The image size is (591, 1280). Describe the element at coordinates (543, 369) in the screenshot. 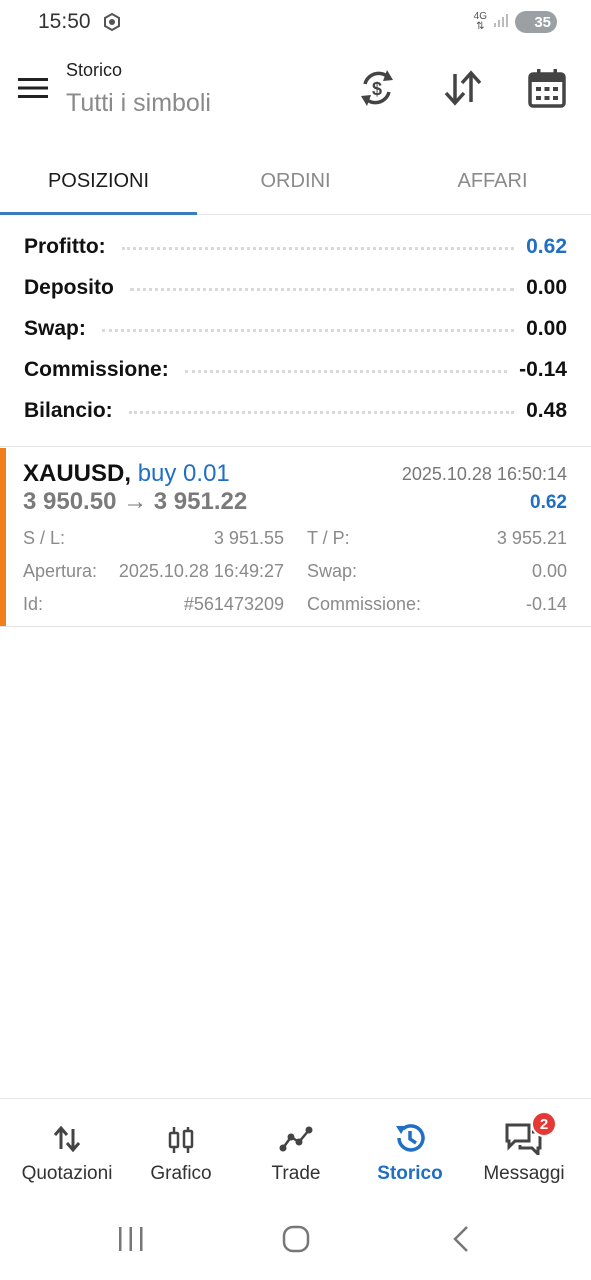

I see `summary-value: -0.14` at that location.